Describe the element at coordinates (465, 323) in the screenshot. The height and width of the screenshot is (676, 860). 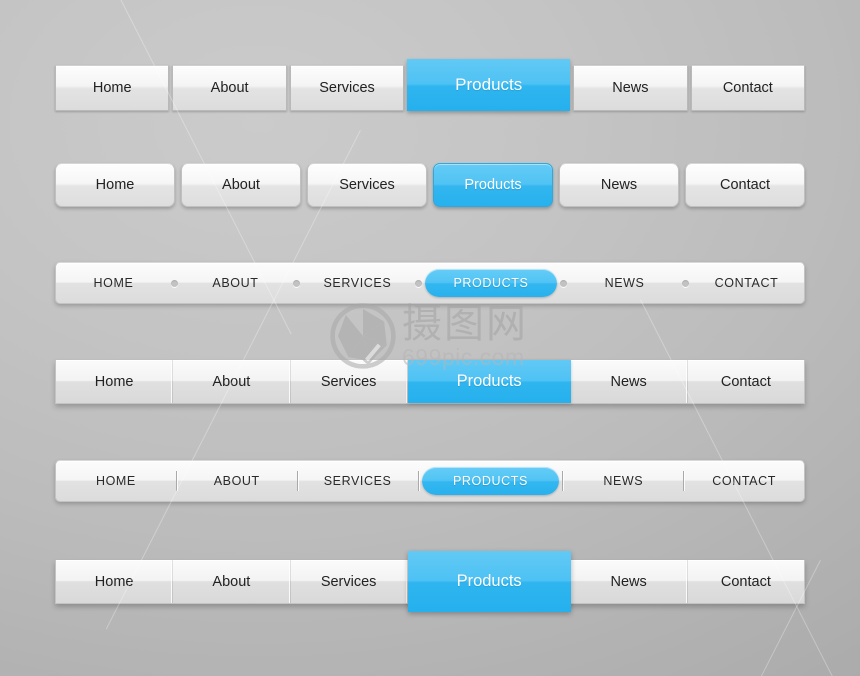
I see `watermark-chinese-text: 摄图网` at that location.